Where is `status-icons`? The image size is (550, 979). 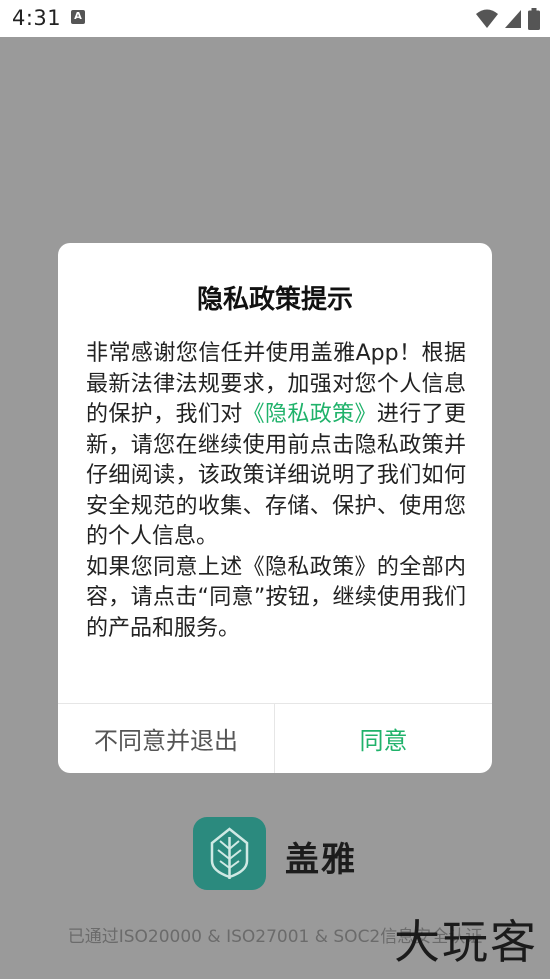
status-icons is located at coordinates (508, 19).